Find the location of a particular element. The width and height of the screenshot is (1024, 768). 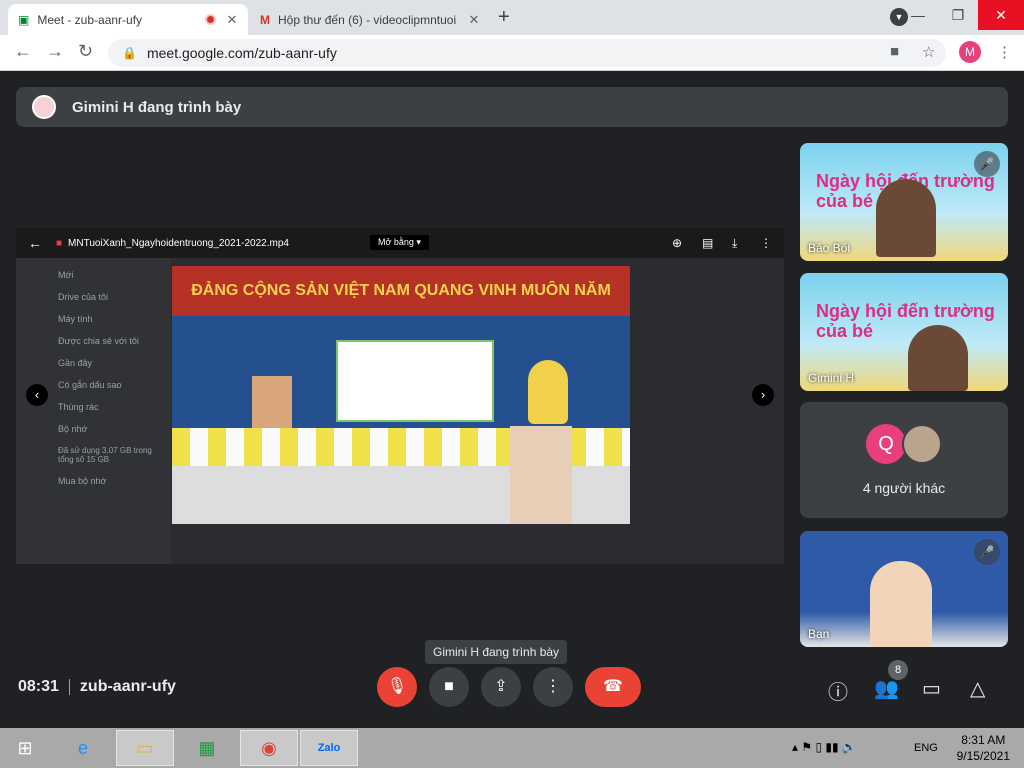

participant-name: Gimini H is located at coordinates (831, 378).